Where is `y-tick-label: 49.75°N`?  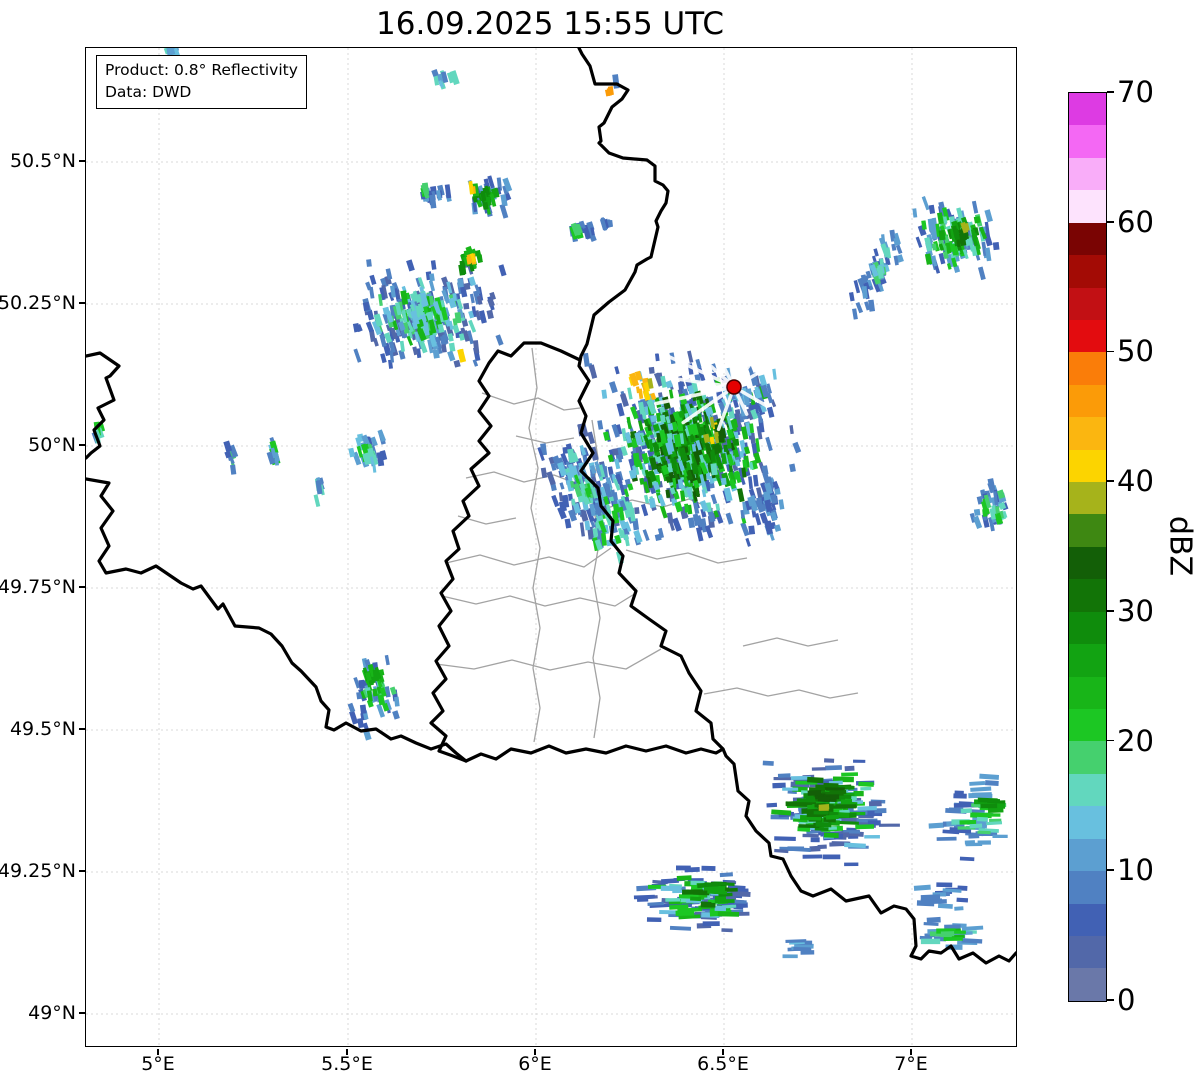 y-tick-label: 49.75°N is located at coordinates (38, 587).